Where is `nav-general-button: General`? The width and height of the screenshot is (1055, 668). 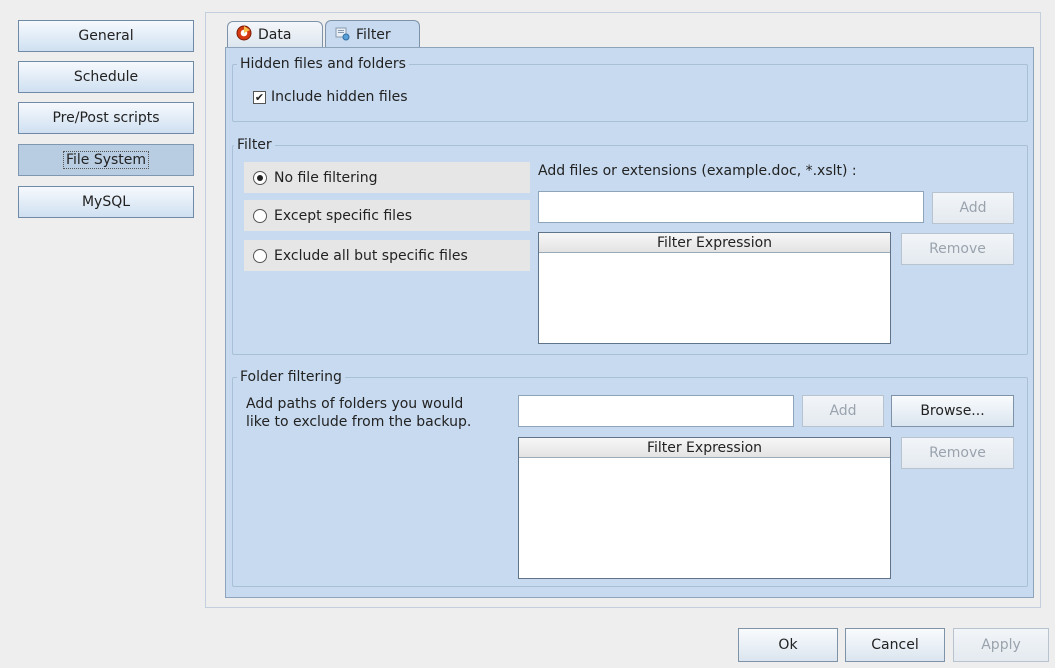 nav-general-button: General is located at coordinates (106, 36).